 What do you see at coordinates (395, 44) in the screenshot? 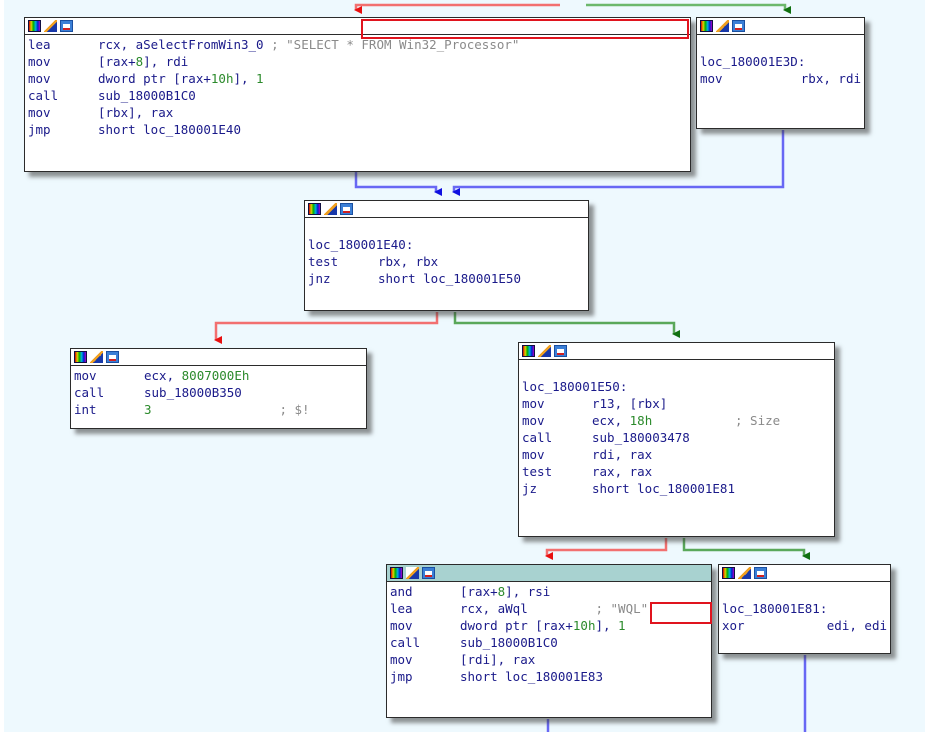
I see `comment: ; "SELECT * FROM Win32_Processor"` at bounding box center [395, 44].